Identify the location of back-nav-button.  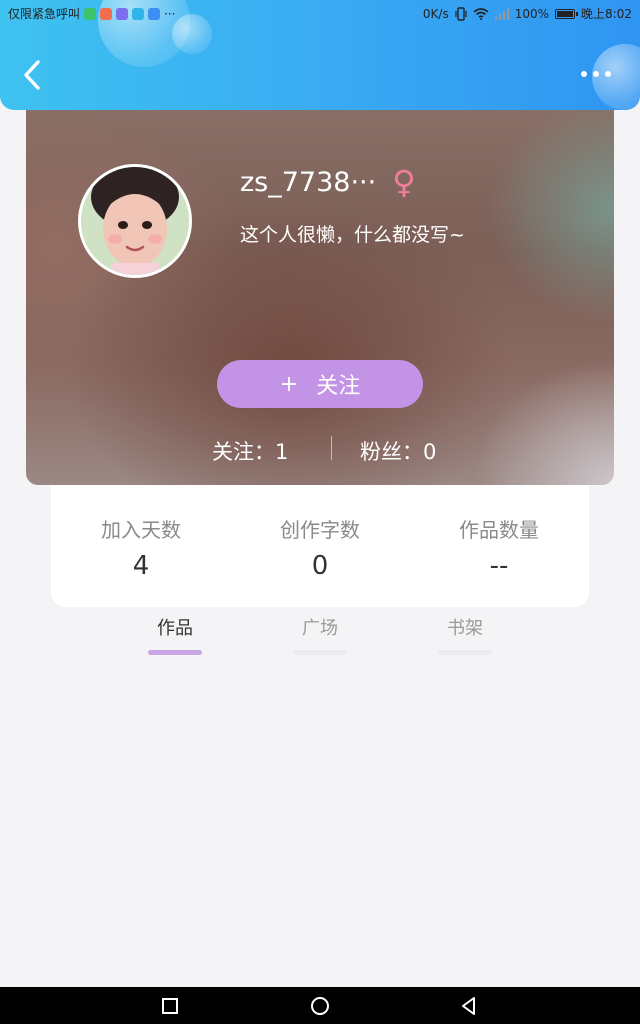
(469, 1006).